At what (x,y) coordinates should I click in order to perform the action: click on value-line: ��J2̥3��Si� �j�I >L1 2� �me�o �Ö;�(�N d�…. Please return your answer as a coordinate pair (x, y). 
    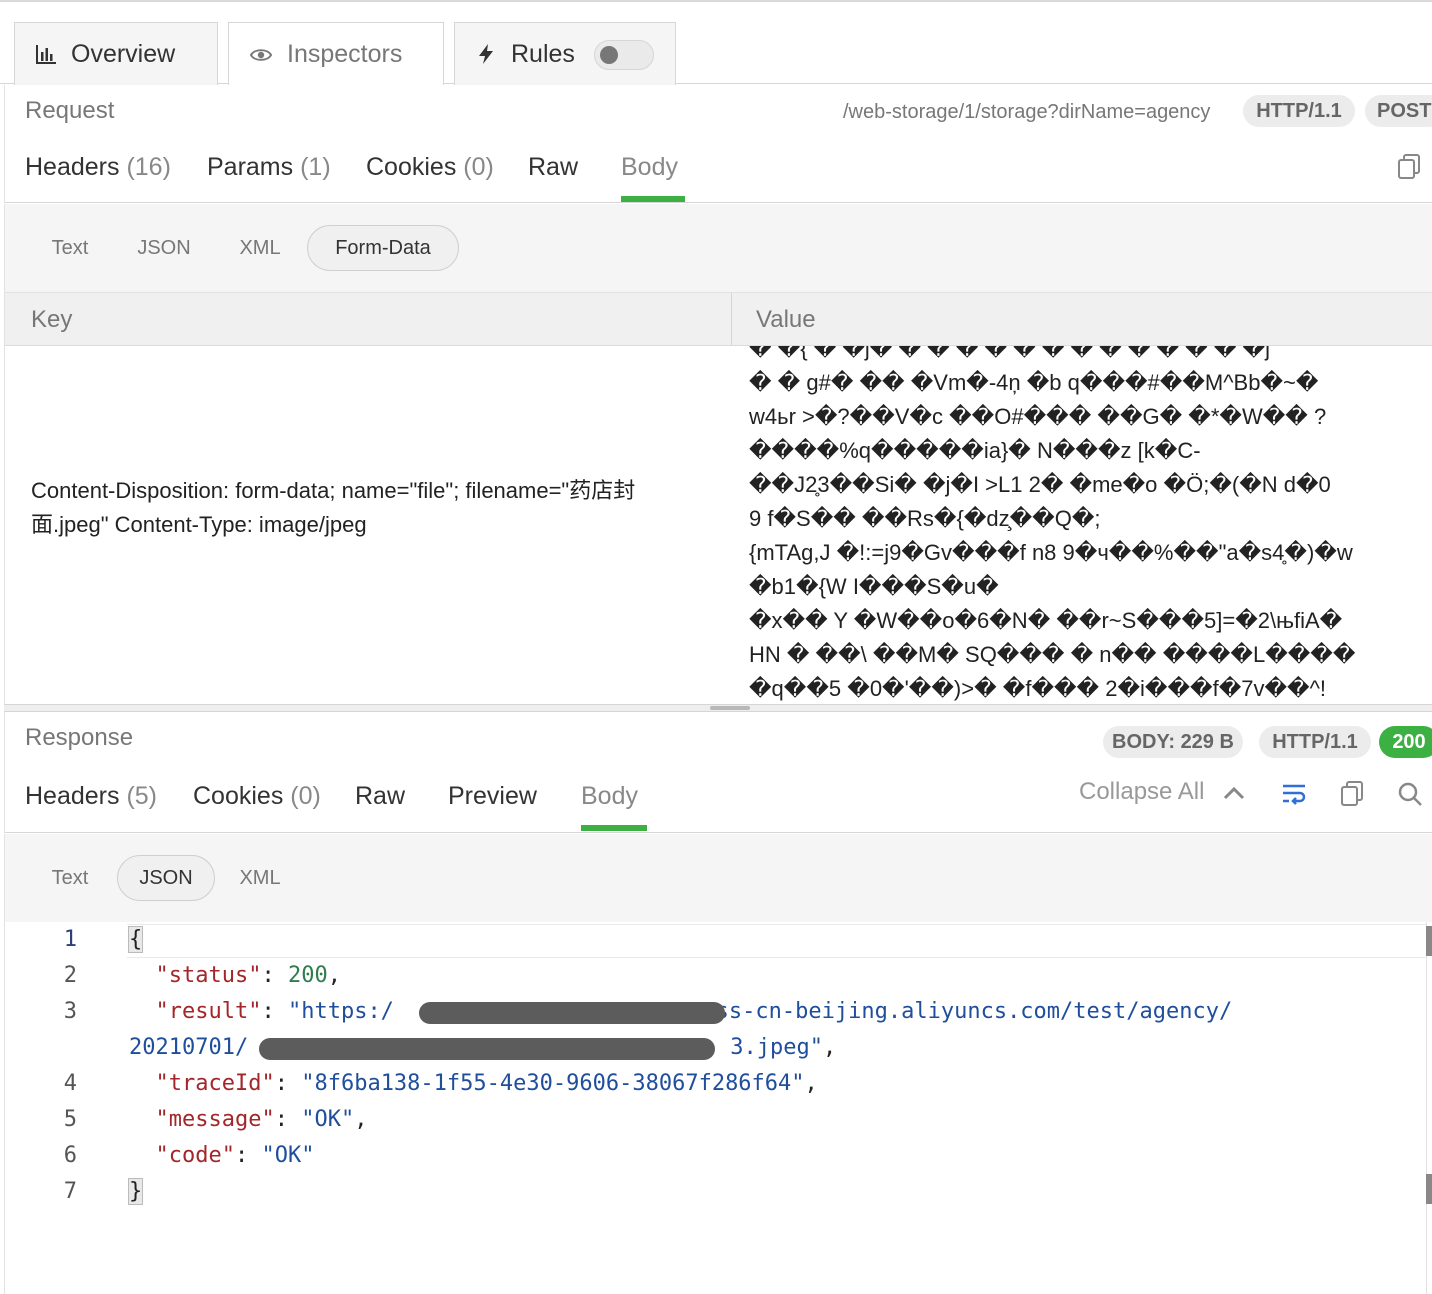
    Looking at the image, I should click on (1040, 484).